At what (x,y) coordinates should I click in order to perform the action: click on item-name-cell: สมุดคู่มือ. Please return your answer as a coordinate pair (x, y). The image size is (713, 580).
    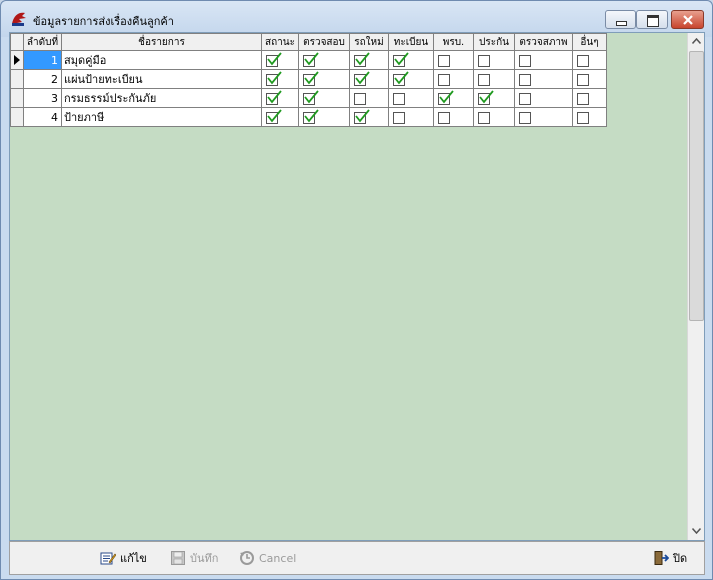
    Looking at the image, I should click on (161, 60).